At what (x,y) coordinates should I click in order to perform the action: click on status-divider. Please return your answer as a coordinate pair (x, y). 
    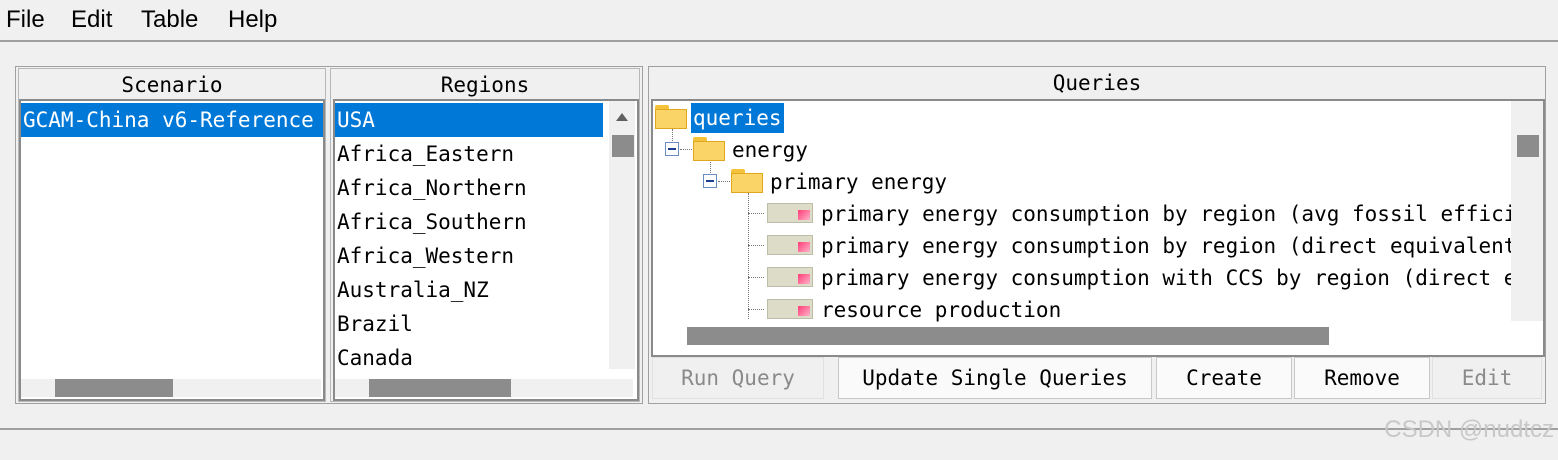
    Looking at the image, I should click on (779, 429).